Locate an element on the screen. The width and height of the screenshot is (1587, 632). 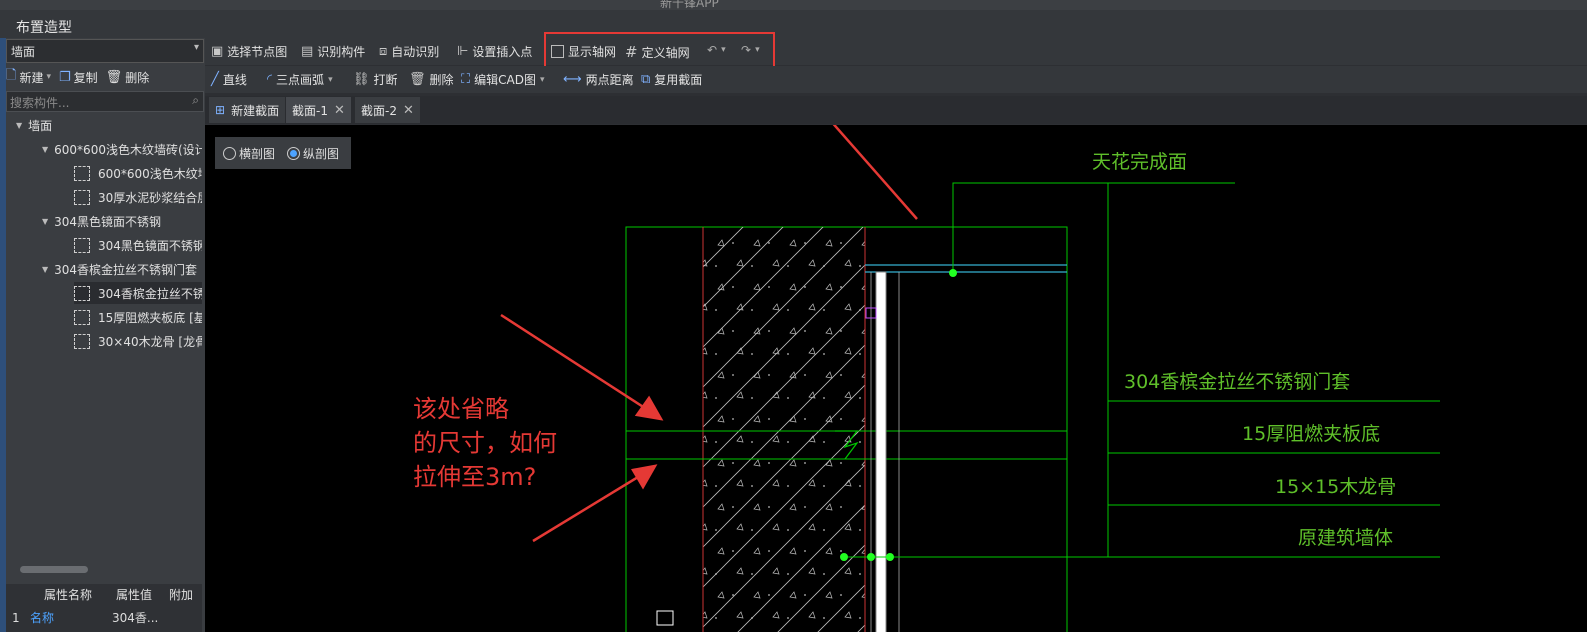
delete-button: 🗑 删除 is located at coordinates (128, 77).